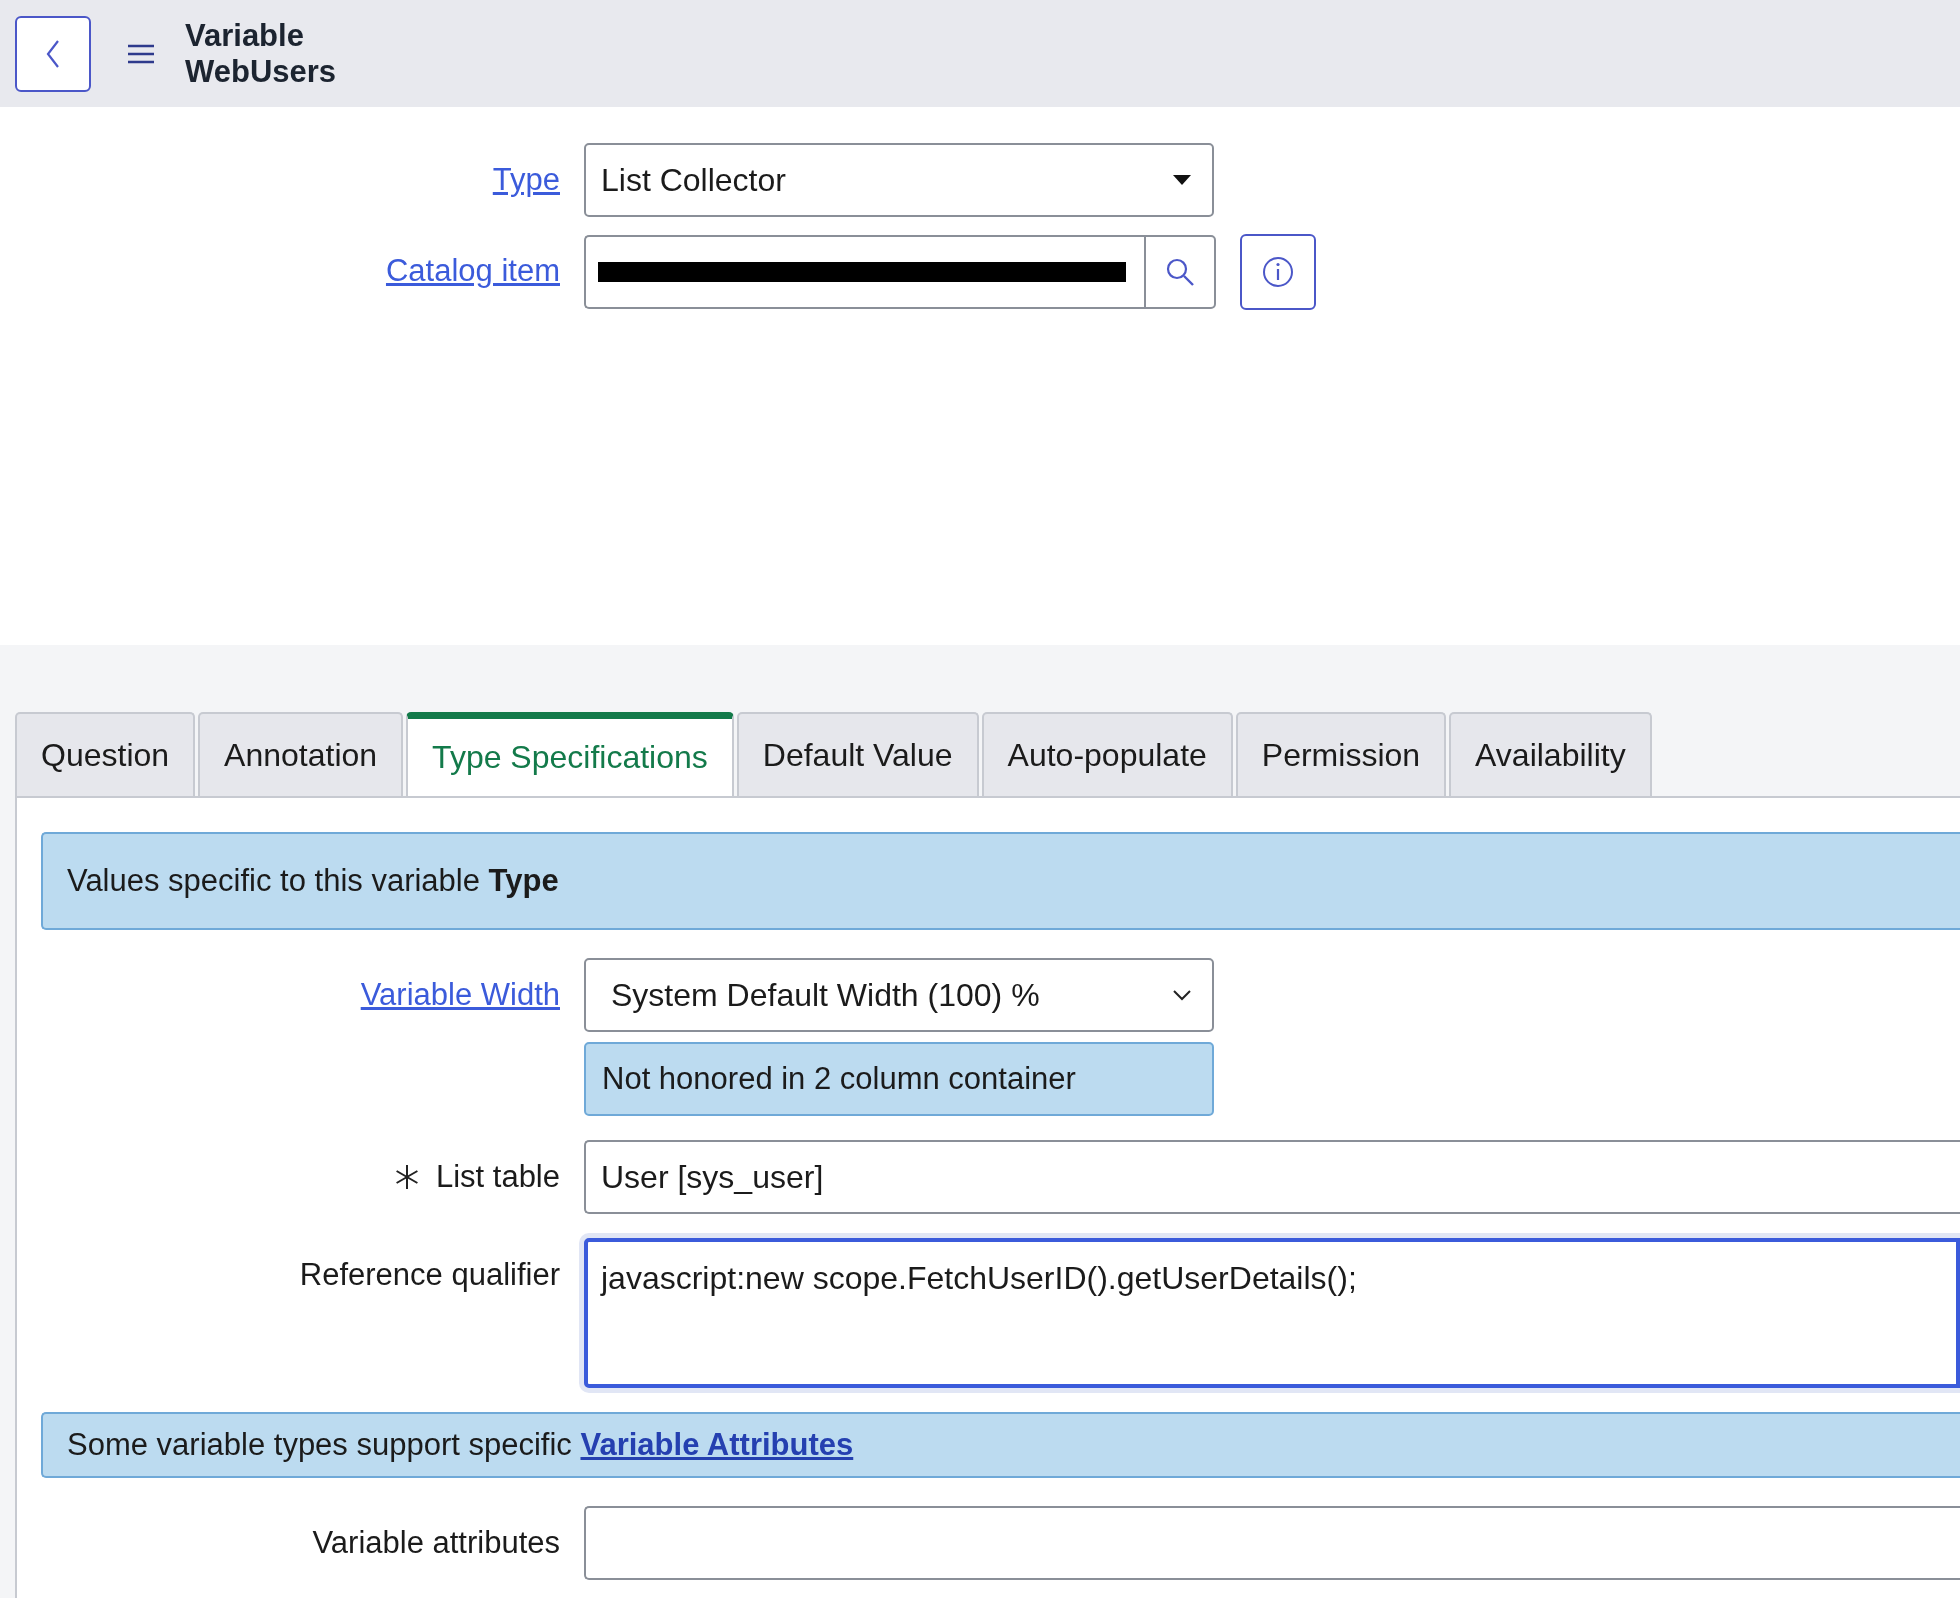  I want to click on chevron-left-icon, so click(53, 53).